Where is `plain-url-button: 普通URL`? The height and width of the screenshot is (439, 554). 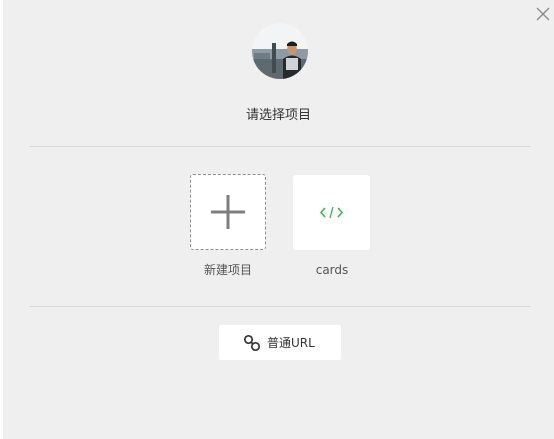
plain-url-button: 普通URL is located at coordinates (280, 342).